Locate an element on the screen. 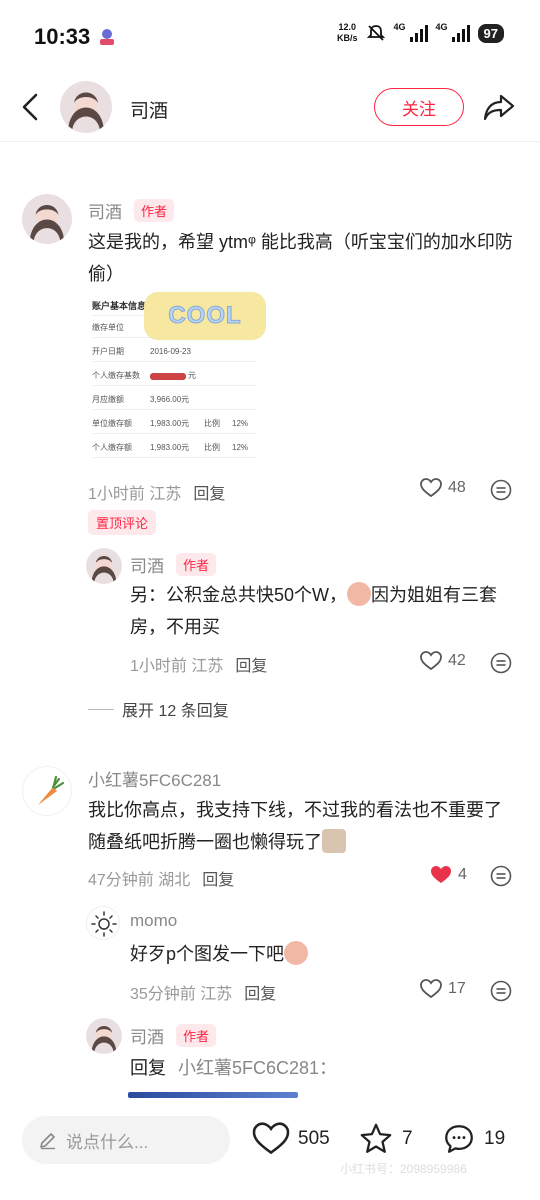 The image size is (540, 1200). image-row: 开户日期 2016-09-23 is located at coordinates (174, 352).